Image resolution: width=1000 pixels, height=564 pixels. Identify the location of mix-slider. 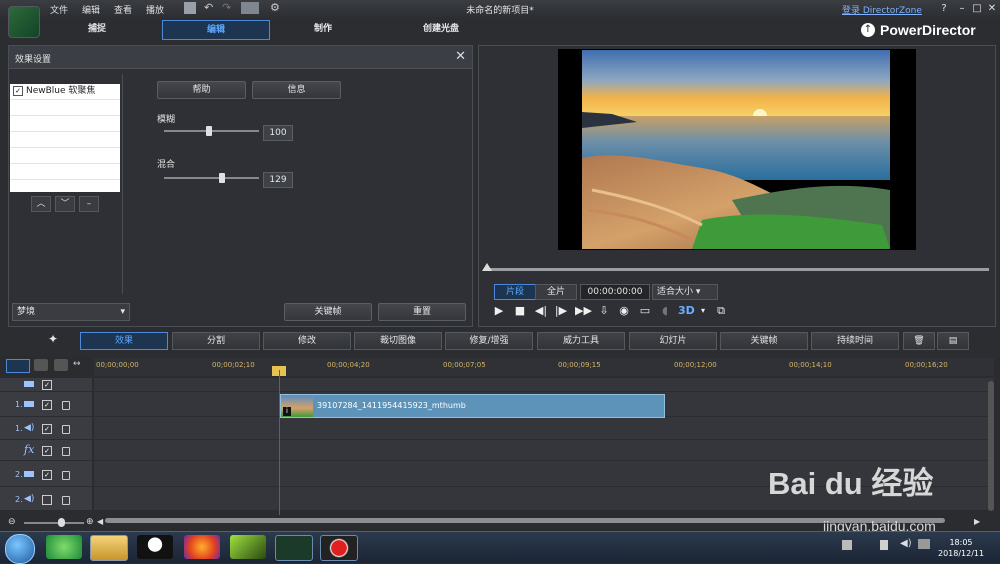
(211, 178).